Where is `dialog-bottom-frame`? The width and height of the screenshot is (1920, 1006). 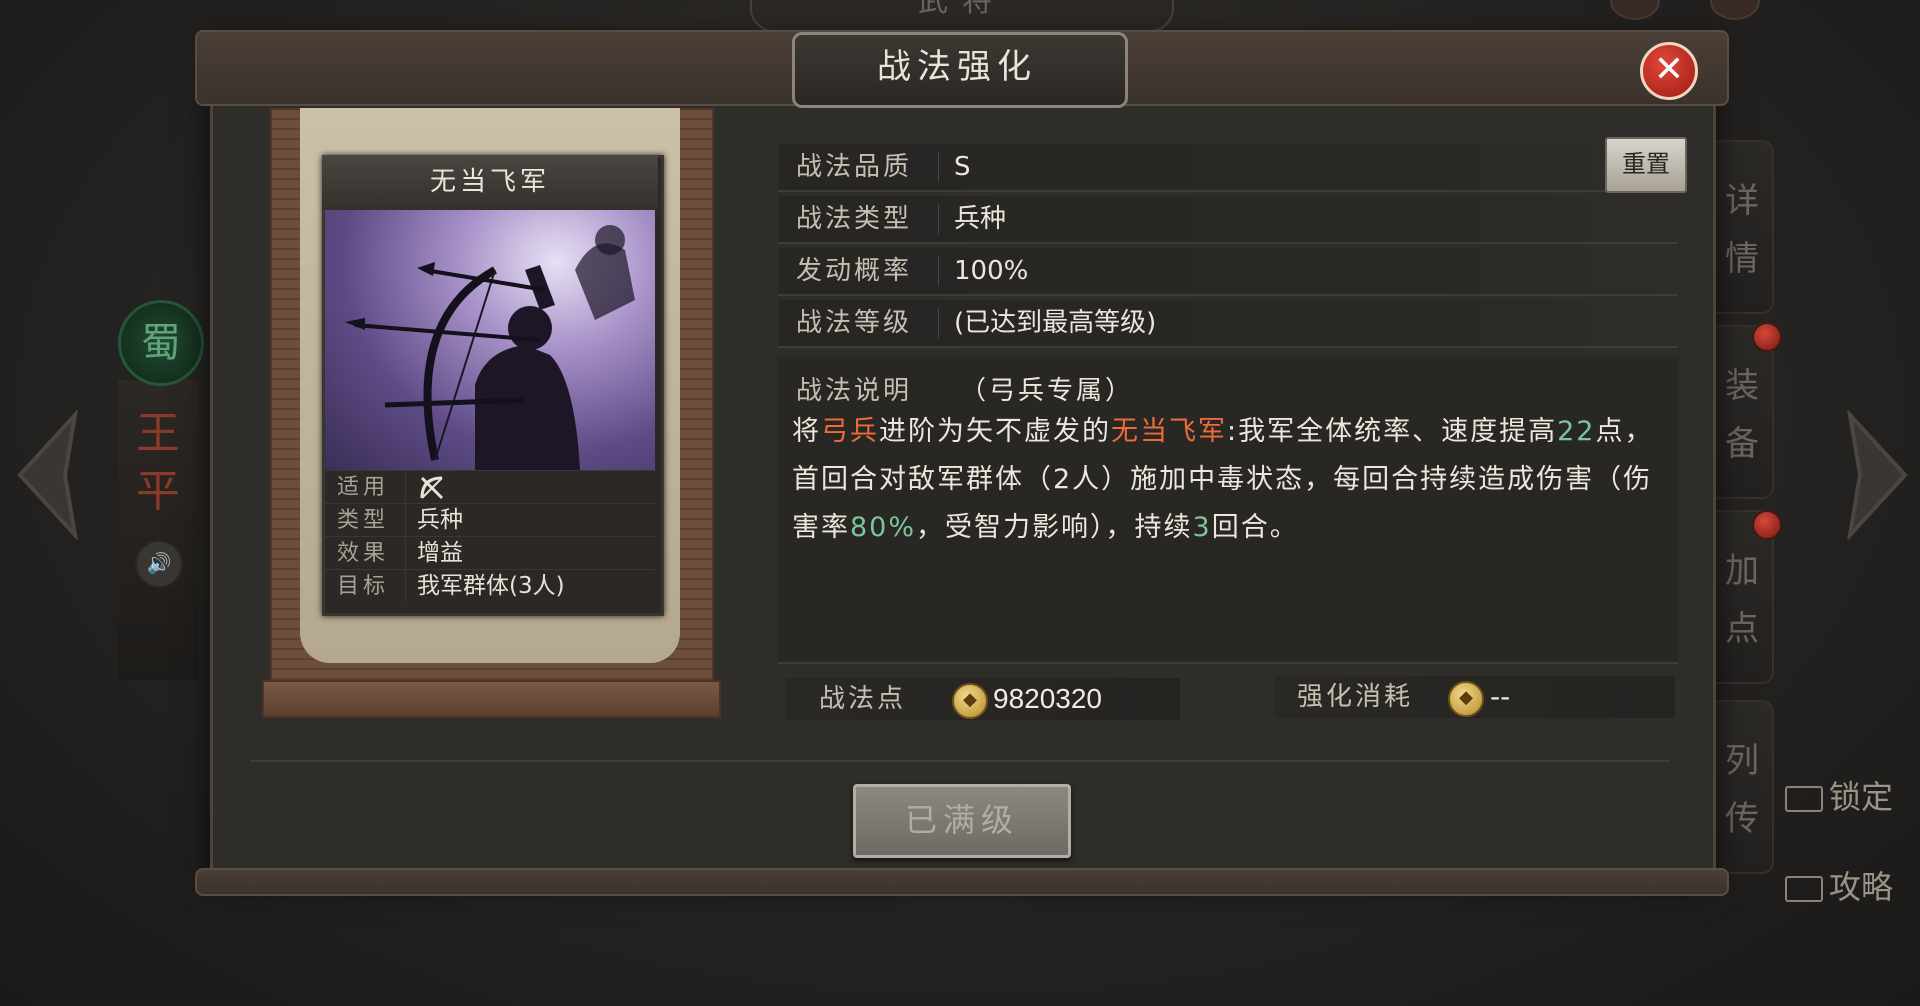 dialog-bottom-frame is located at coordinates (962, 882).